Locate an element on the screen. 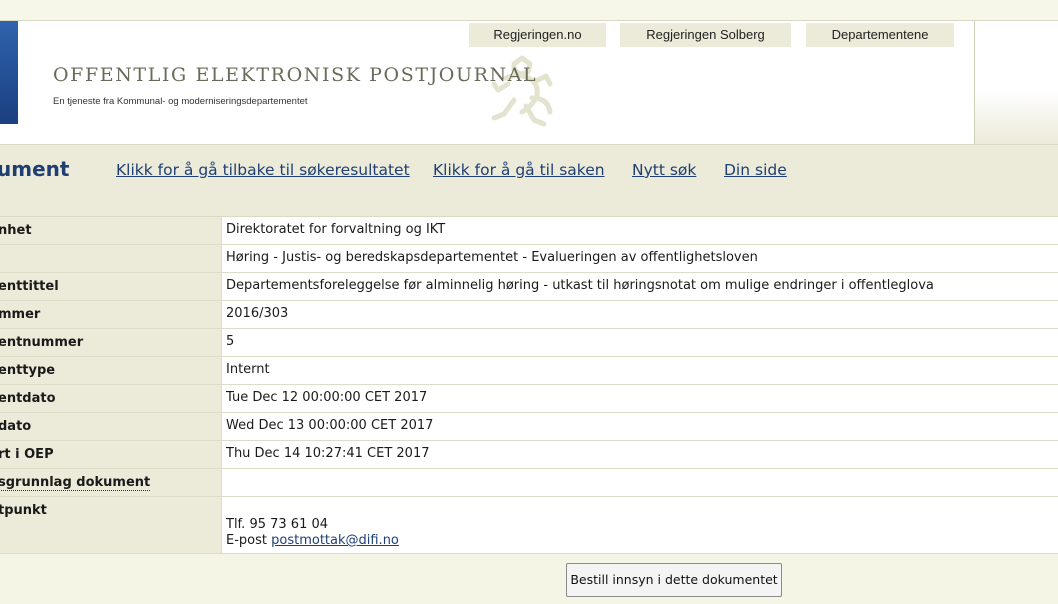 Image resolution: width=1058 pixels, height=604 pixels. header-side-panel is located at coordinates (1016, 83).